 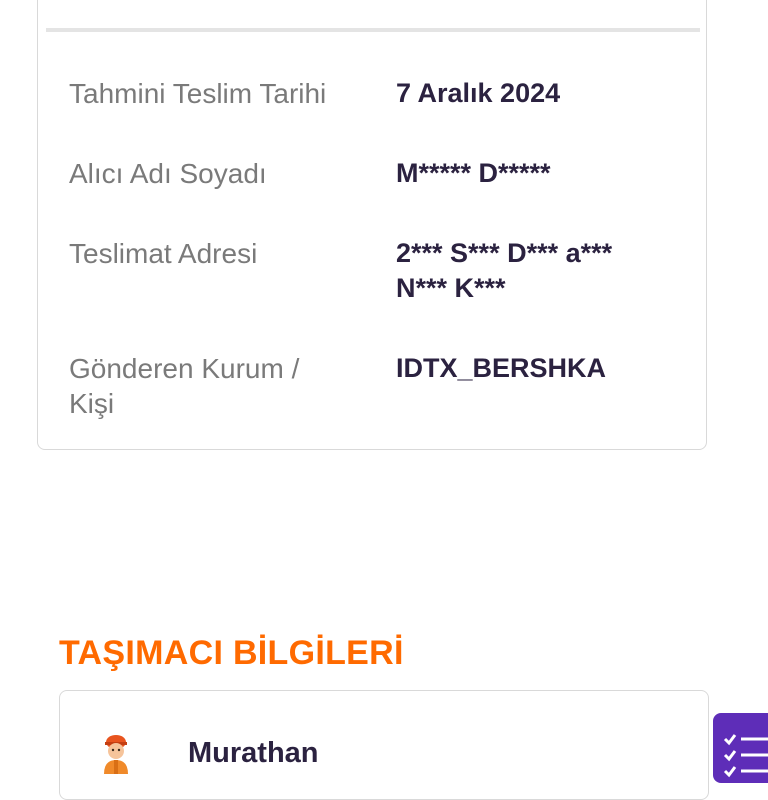 What do you see at coordinates (168, 173) in the screenshot?
I see `recipient-name-label: Alıcı Adı Soyadı` at bounding box center [168, 173].